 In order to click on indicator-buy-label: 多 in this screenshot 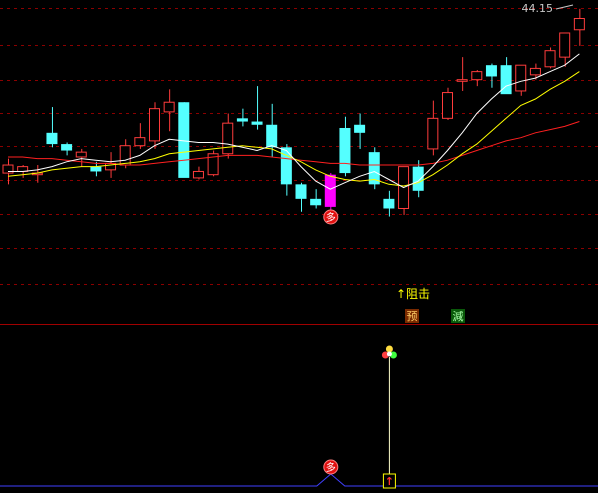, I will do `click(331, 467)`.